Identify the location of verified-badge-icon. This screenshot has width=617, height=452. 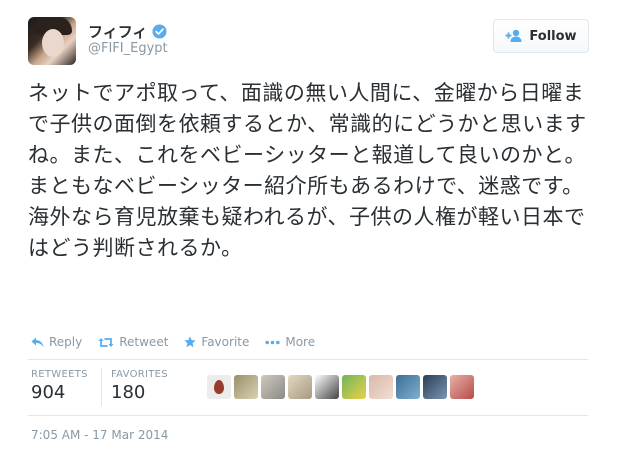
(159, 31).